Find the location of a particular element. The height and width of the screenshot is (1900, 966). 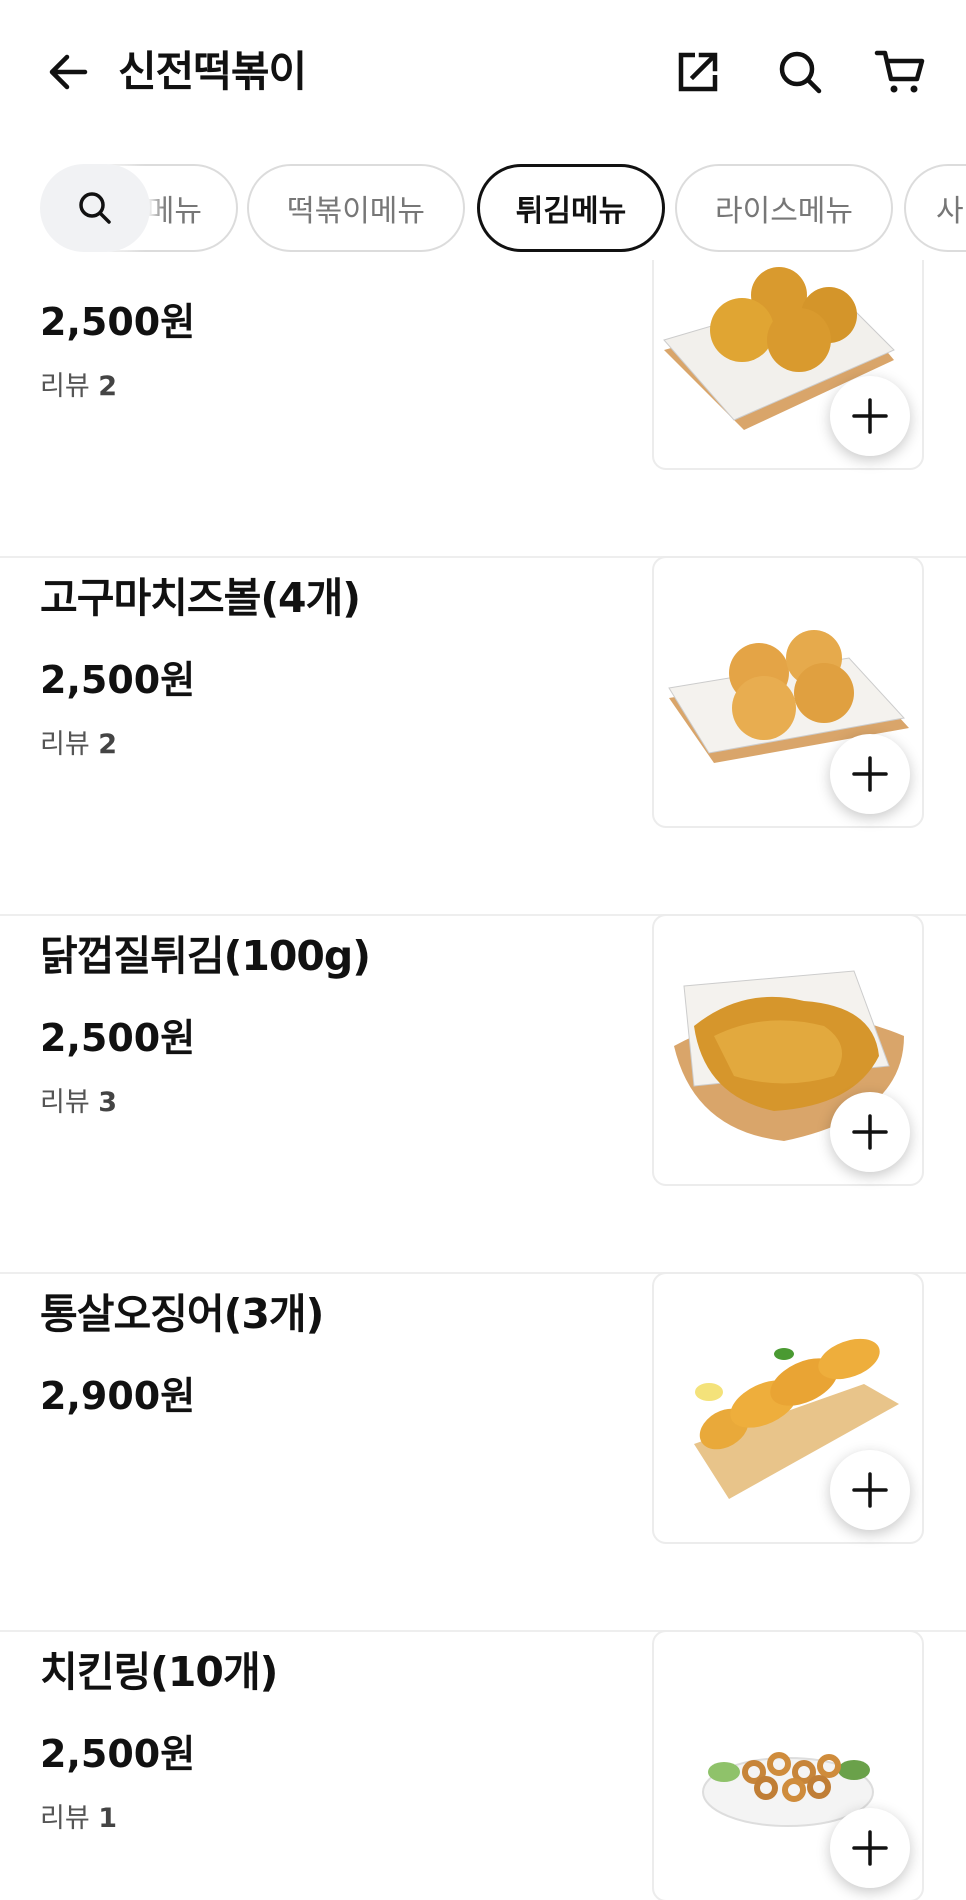

app-header: 신전떡볶이 is located at coordinates (483, 72).